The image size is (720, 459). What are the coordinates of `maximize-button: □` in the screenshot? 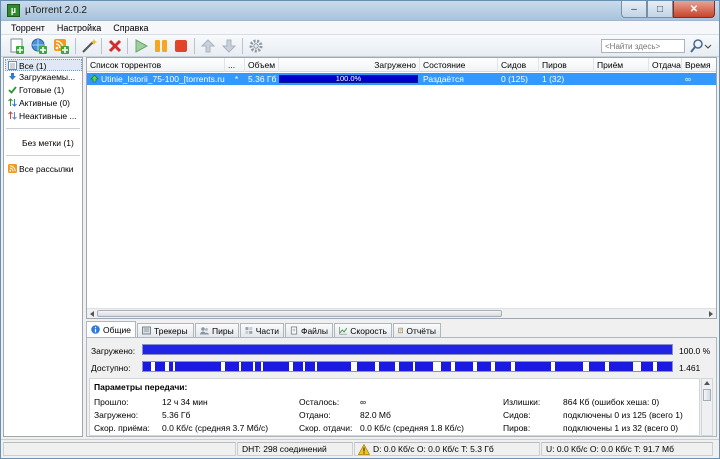 It's located at (660, 9).